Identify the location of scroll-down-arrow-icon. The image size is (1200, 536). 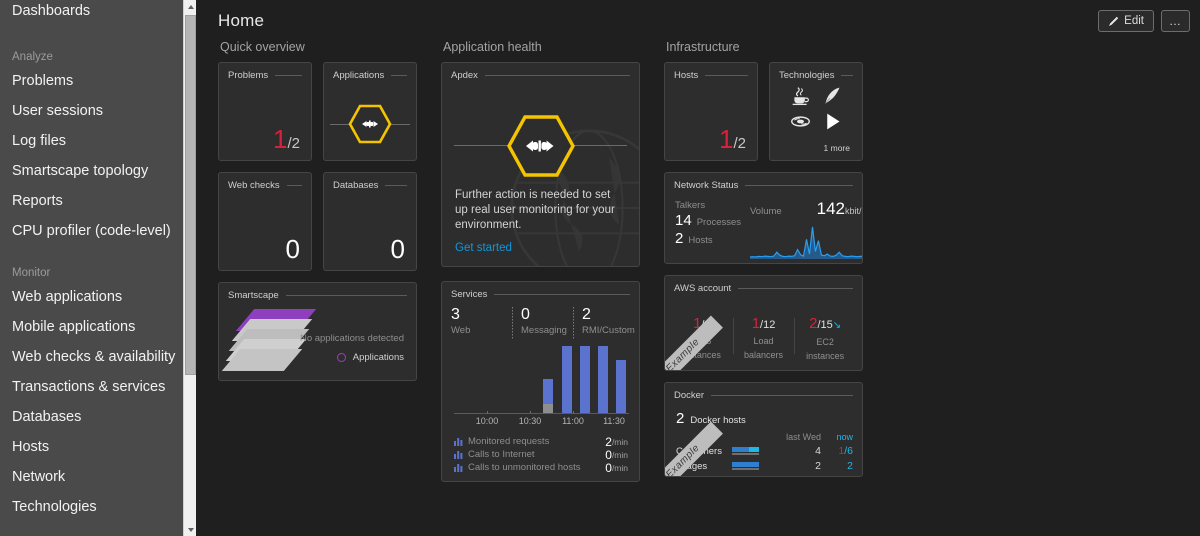
(190, 529).